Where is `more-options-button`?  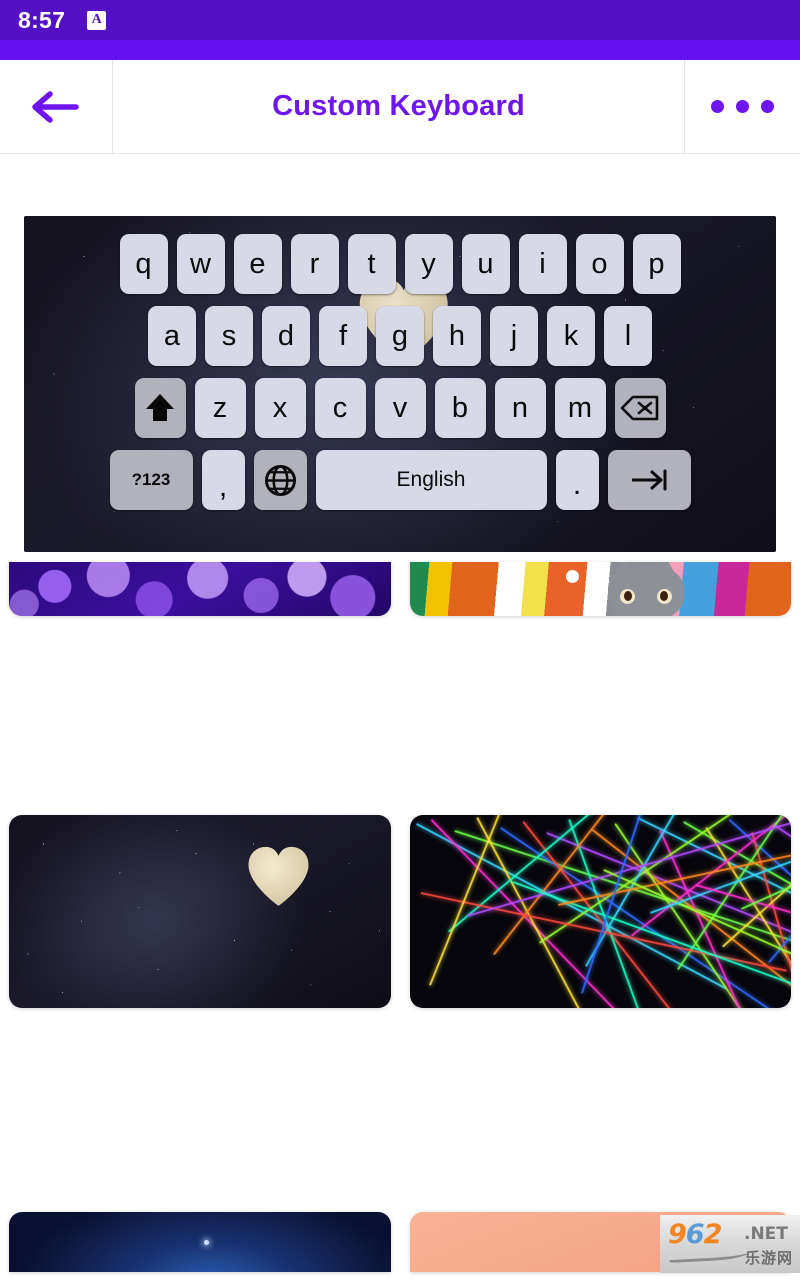 more-options-button is located at coordinates (742, 106).